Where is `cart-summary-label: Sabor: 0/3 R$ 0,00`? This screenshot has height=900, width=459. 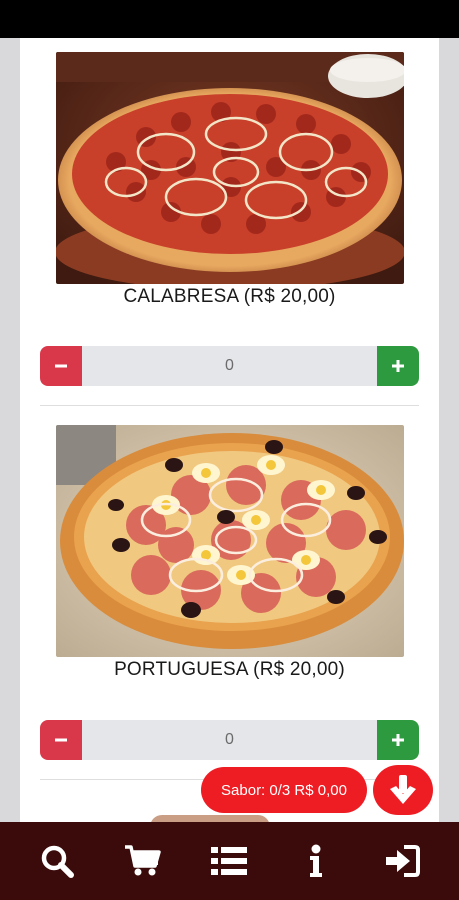 cart-summary-label: Sabor: 0/3 R$ 0,00 is located at coordinates (284, 790).